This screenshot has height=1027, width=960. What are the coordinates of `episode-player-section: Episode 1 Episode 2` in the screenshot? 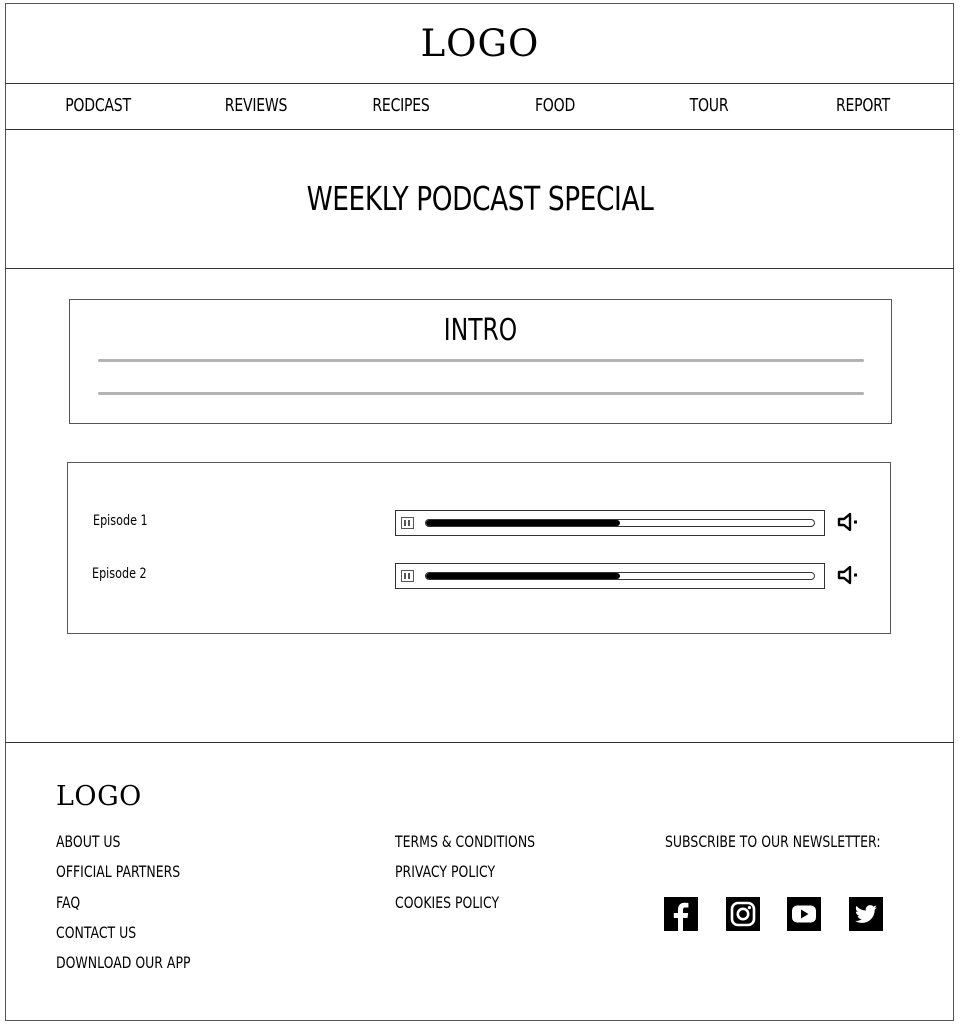 It's located at (479, 548).